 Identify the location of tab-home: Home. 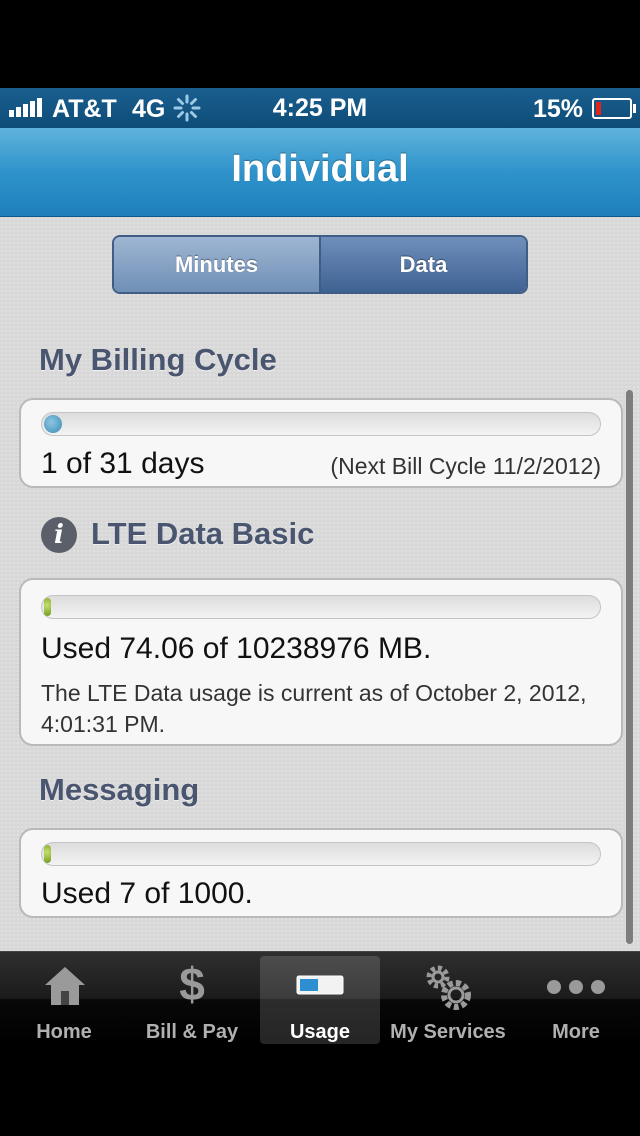
(64, 997).